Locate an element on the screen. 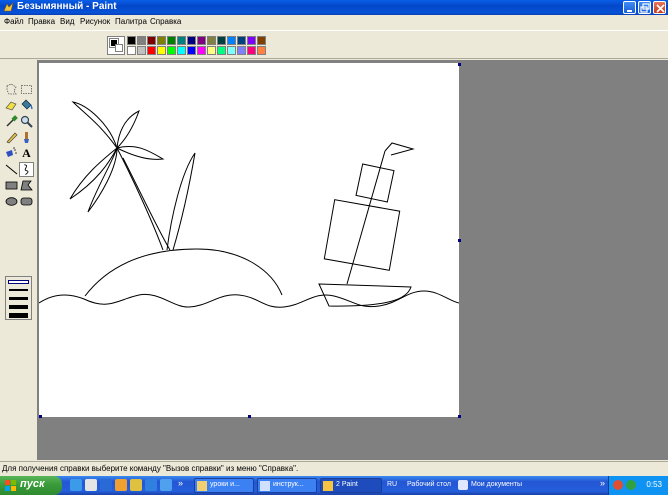 The height and width of the screenshot is (495, 668). polygon-icon is located at coordinates (26, 185).